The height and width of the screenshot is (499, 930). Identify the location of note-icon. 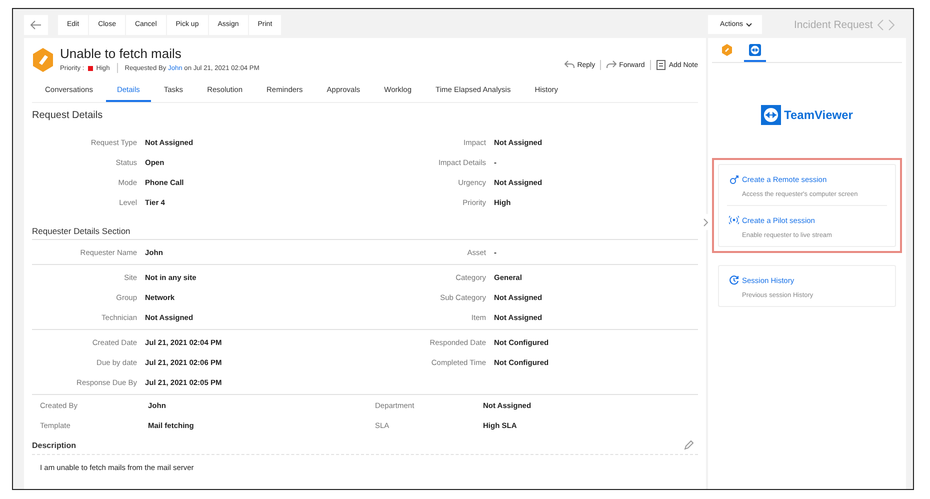
(661, 65).